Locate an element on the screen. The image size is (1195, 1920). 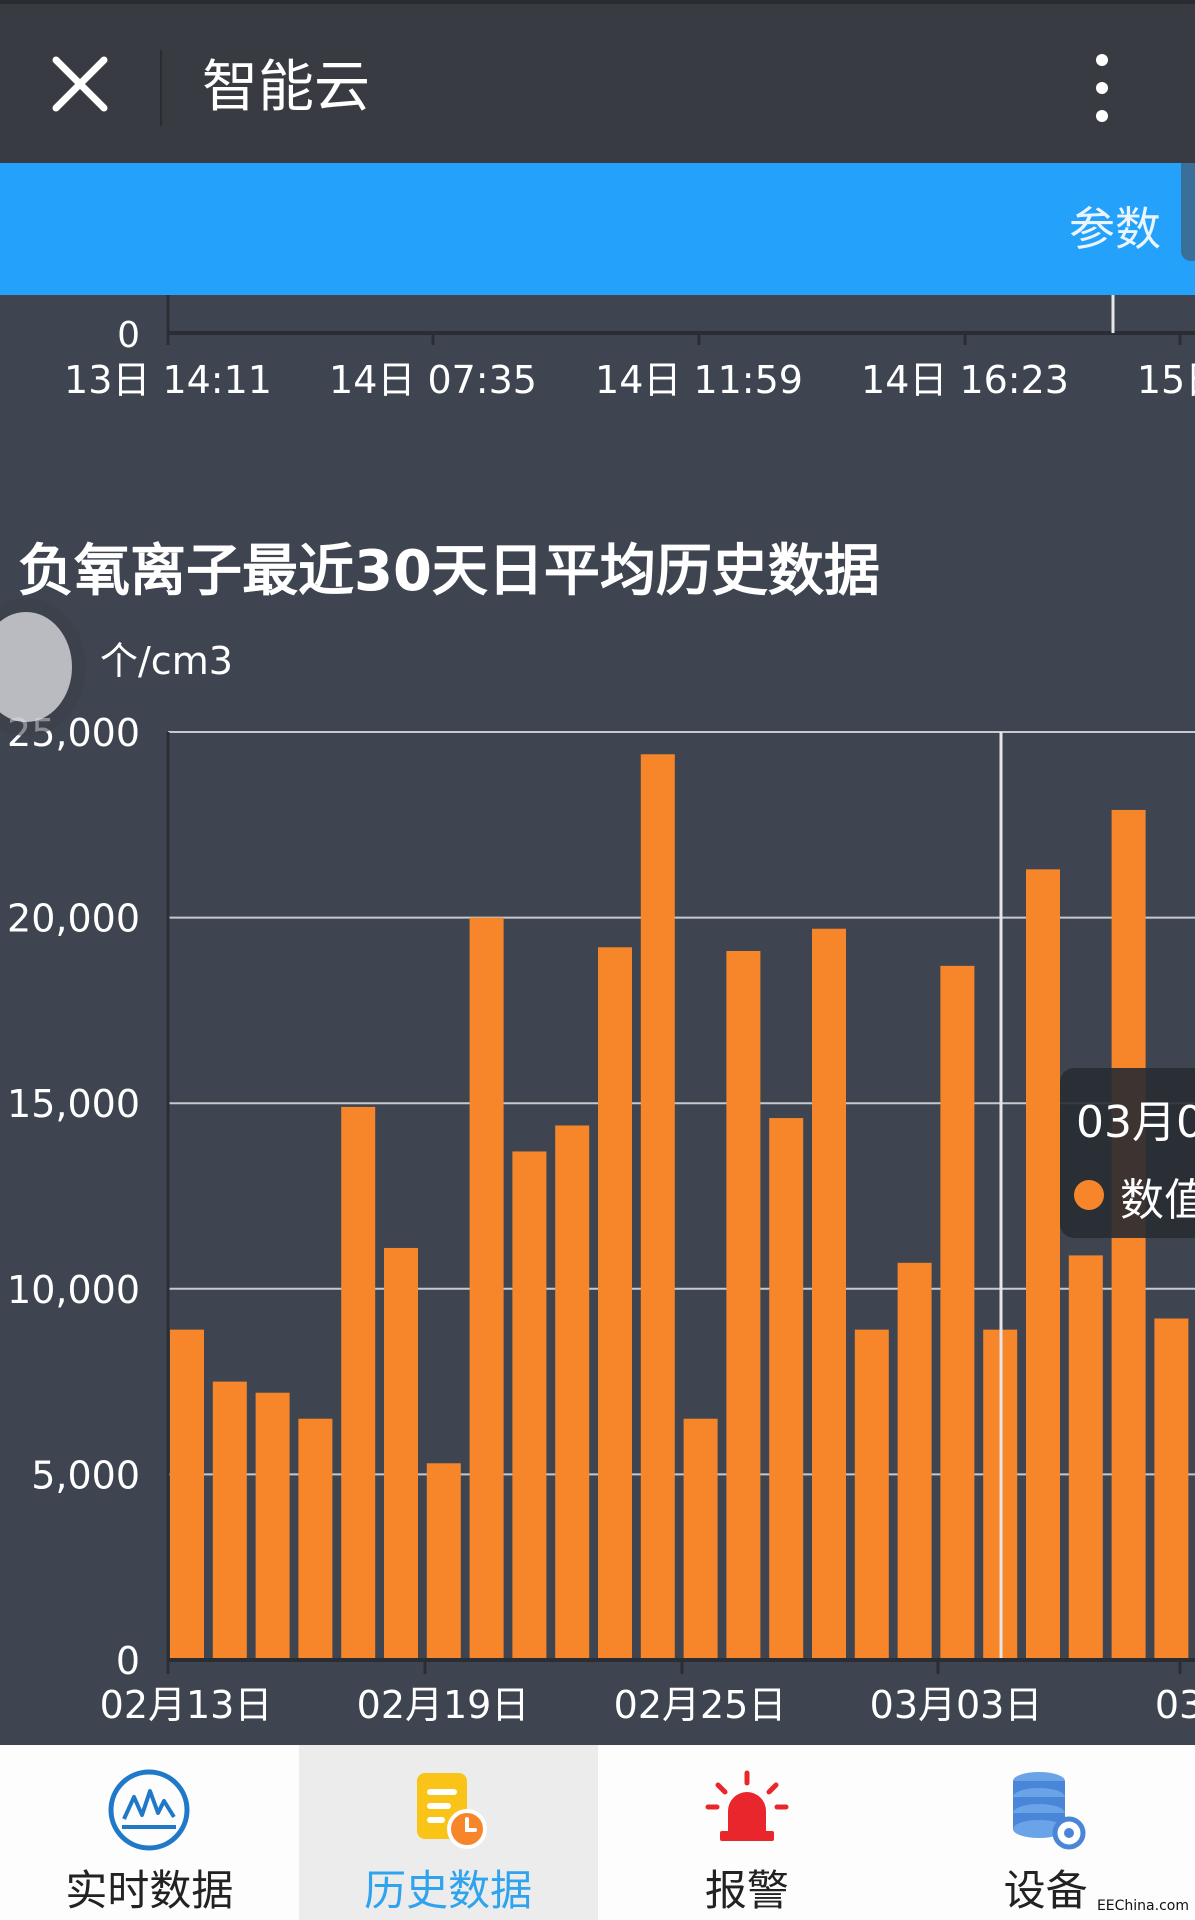
x-tick-label: 02月25日 is located at coordinates (700, 1705).